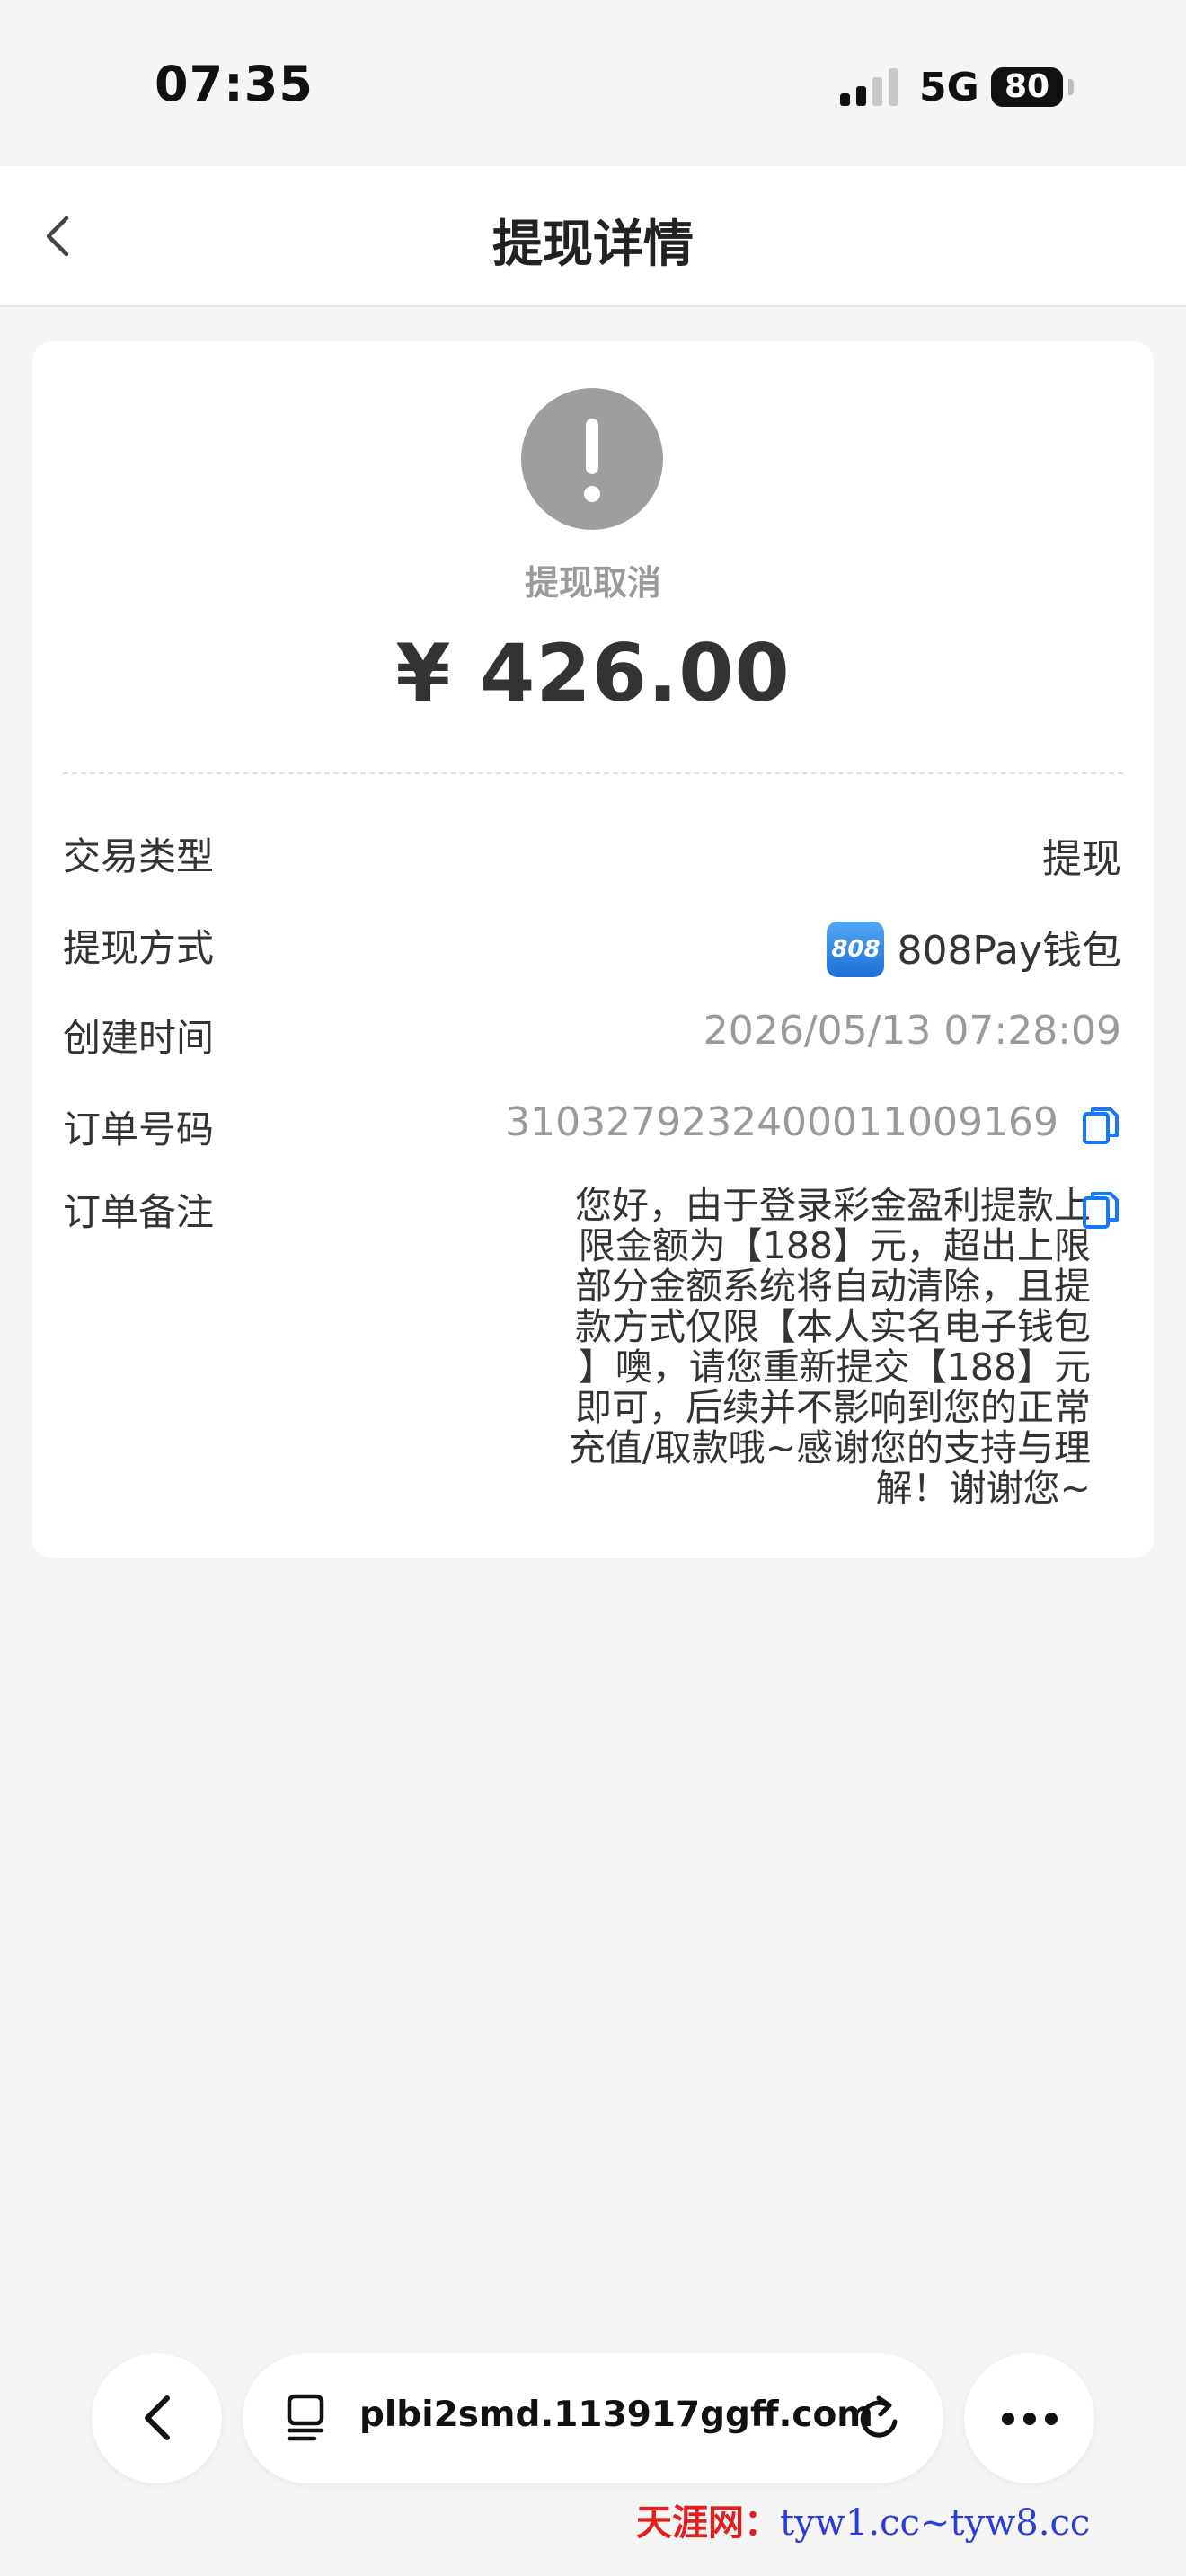  What do you see at coordinates (307, 2418) in the screenshot?
I see `tab-icon` at bounding box center [307, 2418].